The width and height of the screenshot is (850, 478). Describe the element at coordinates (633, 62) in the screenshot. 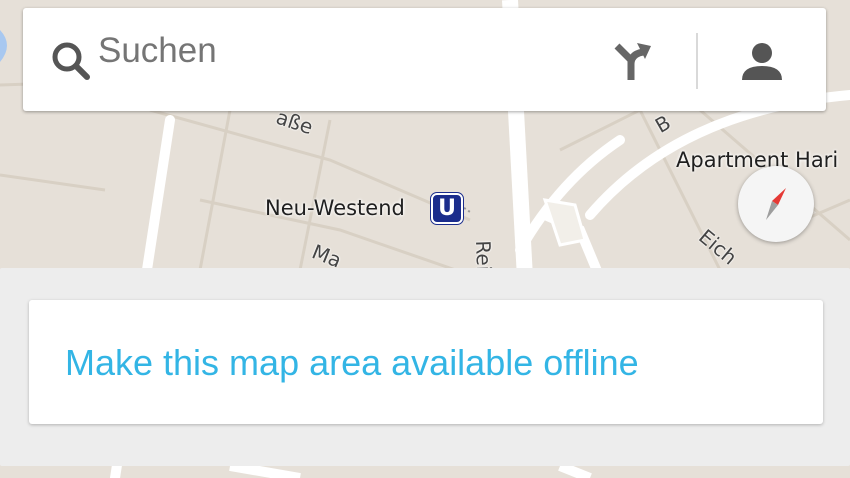

I see `directions-icon` at that location.